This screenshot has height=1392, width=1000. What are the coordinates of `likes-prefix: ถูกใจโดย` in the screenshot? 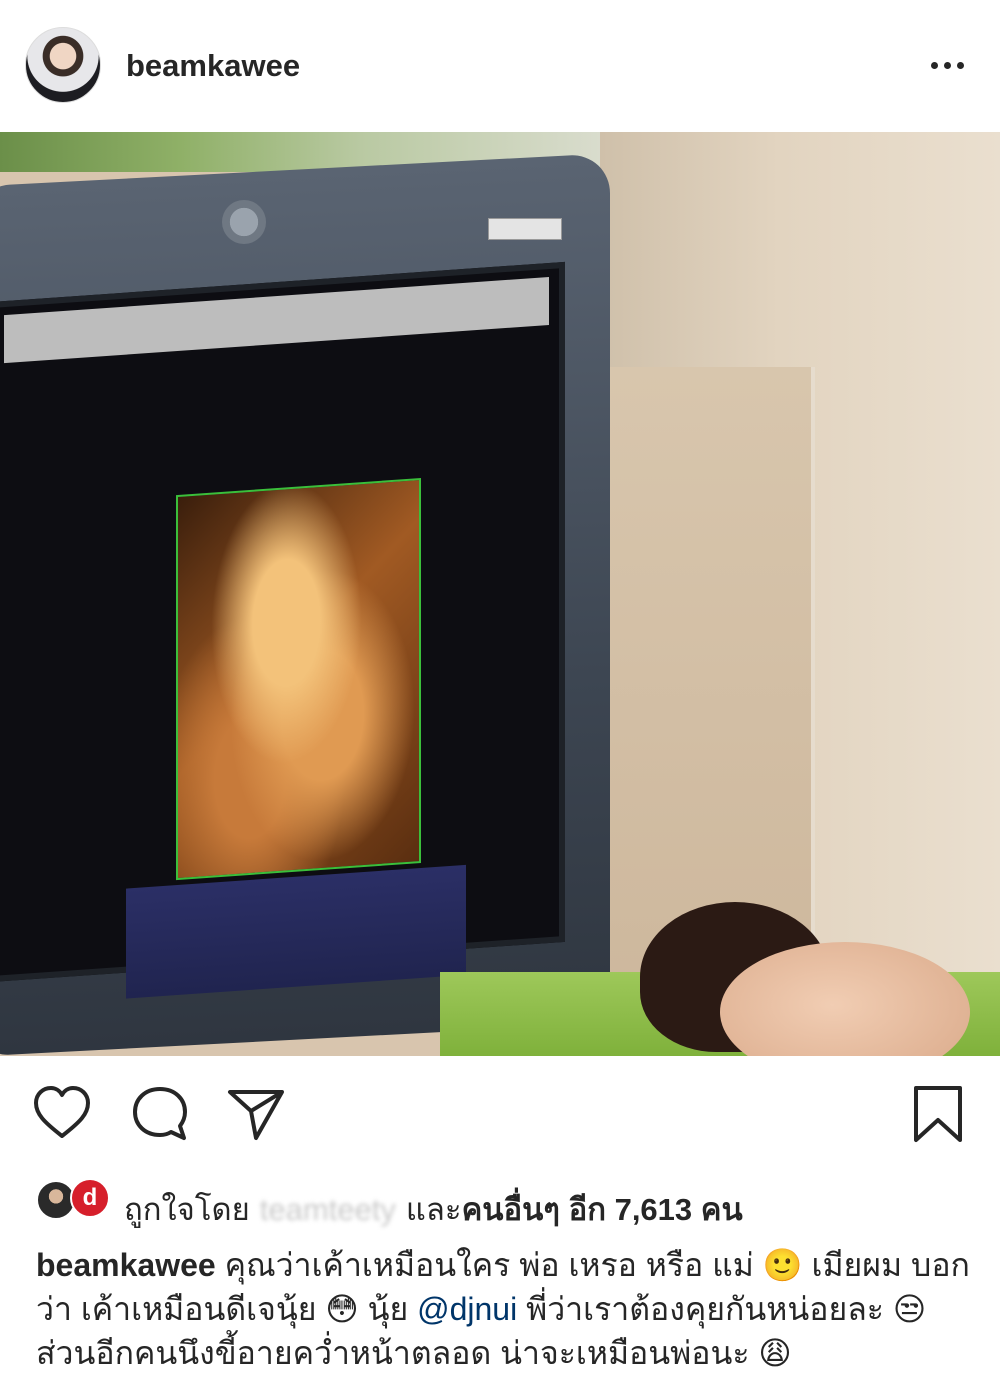 It's located at (187, 1209).